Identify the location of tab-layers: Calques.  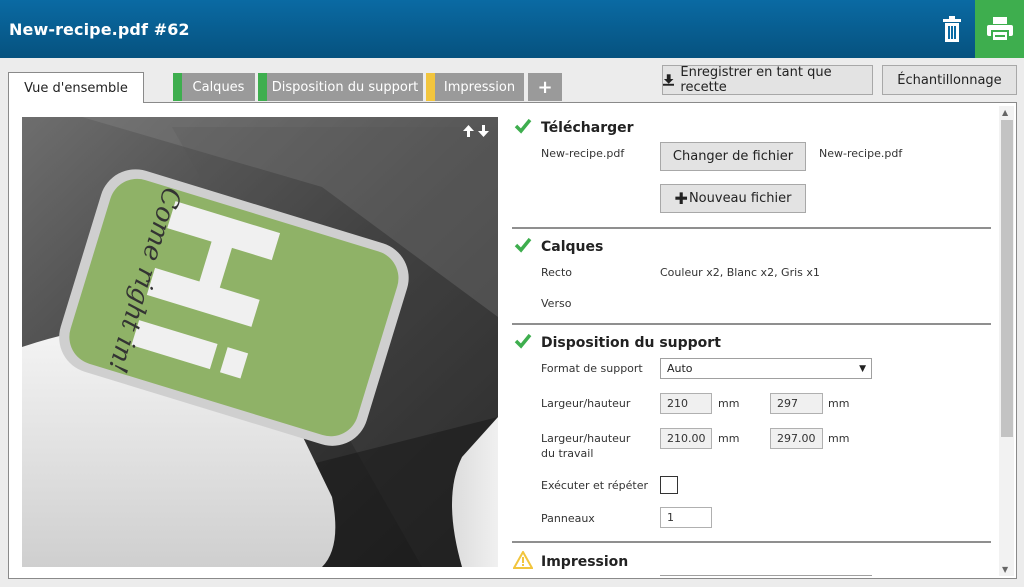
(214, 87).